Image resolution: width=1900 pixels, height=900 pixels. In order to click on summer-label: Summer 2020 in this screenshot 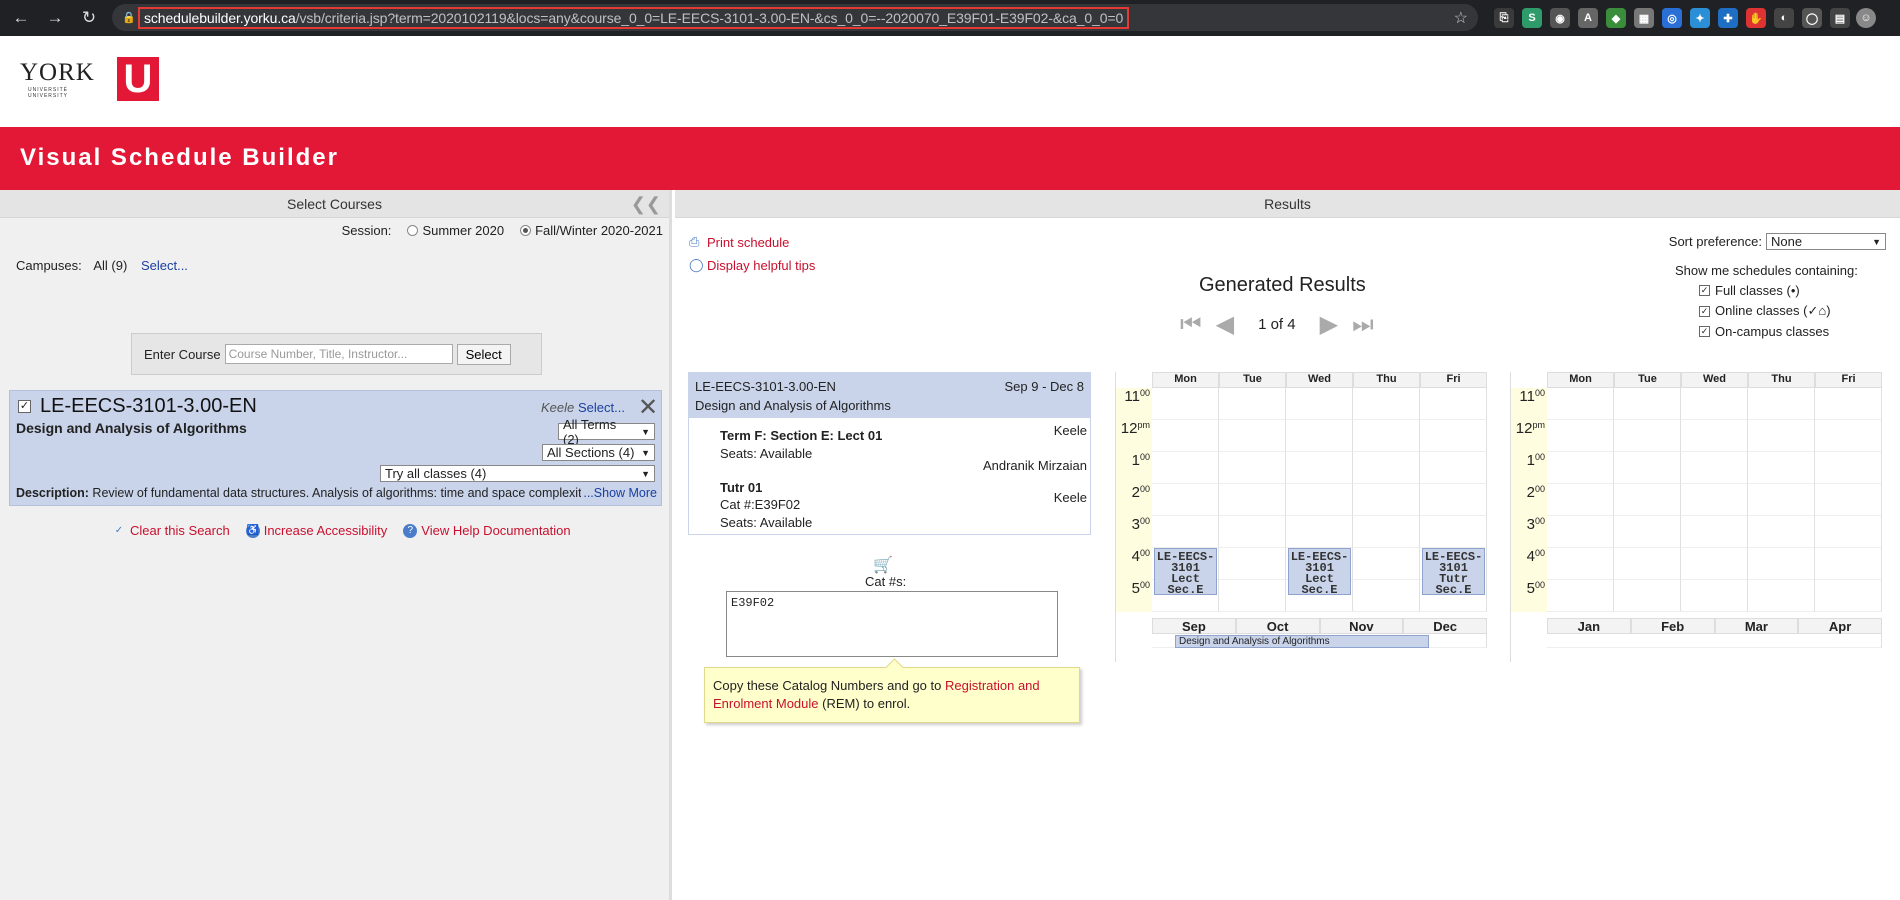, I will do `click(463, 230)`.